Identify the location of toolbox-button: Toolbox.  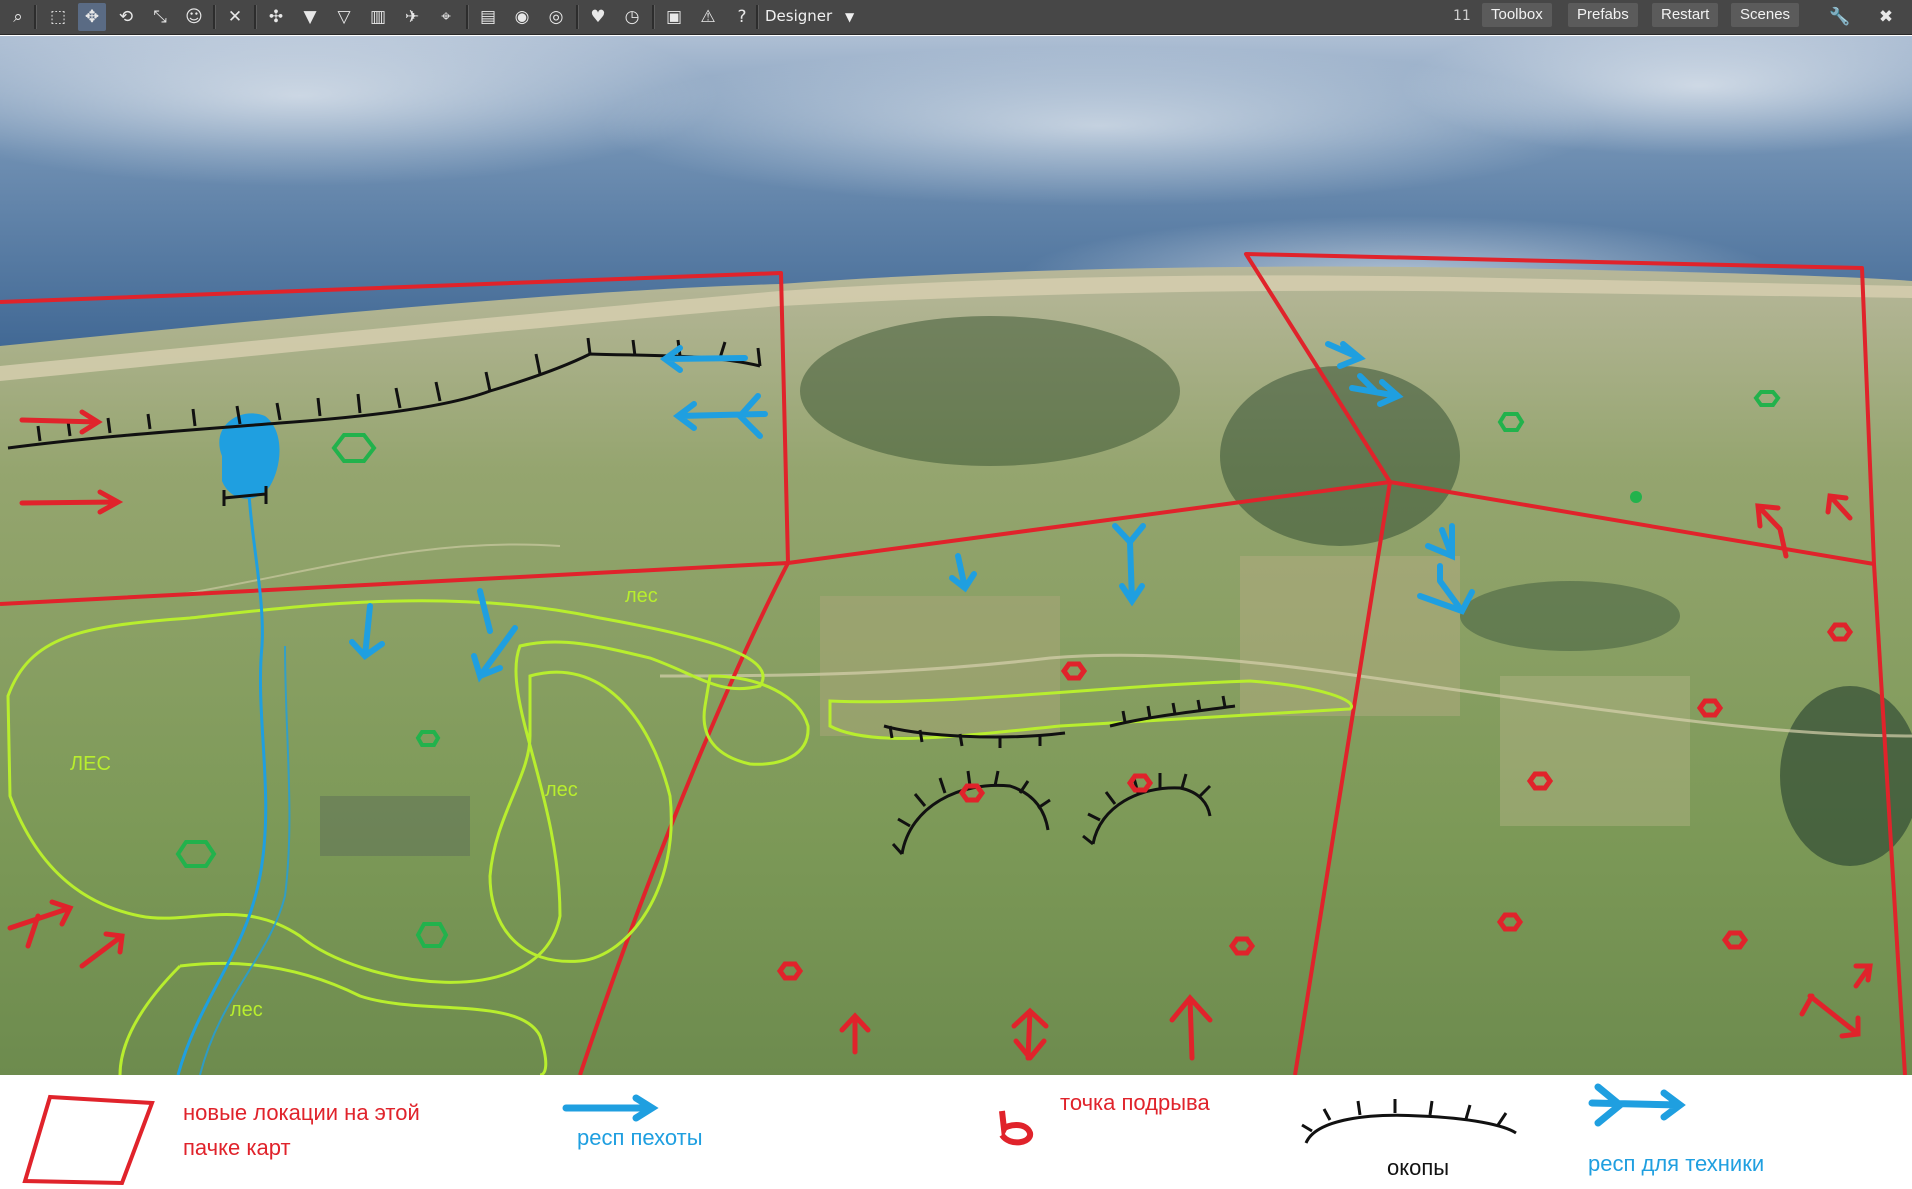
(1517, 15).